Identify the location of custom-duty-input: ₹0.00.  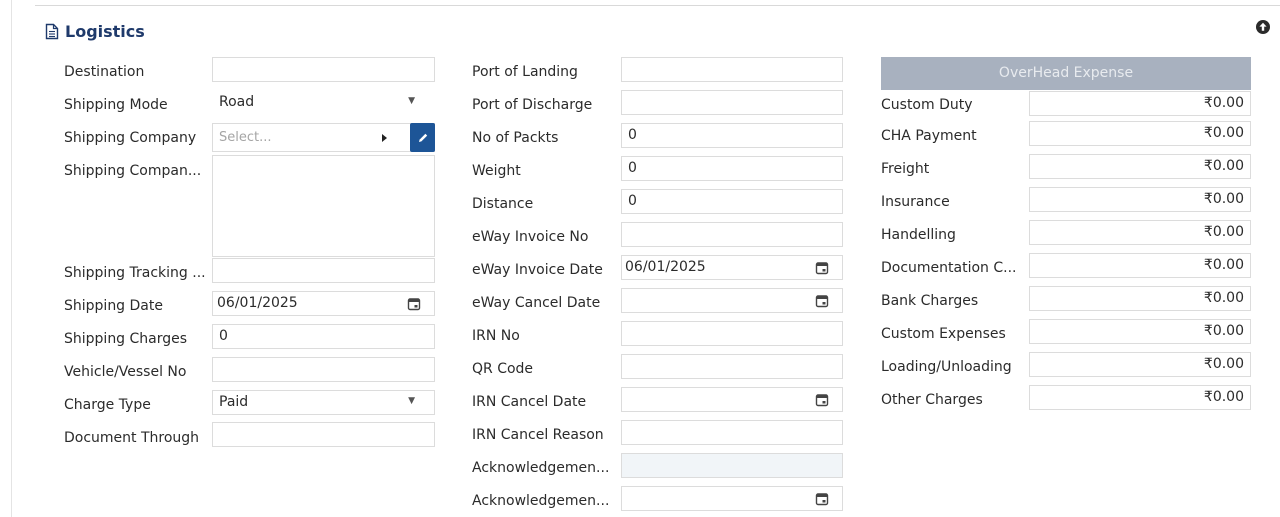
(1140, 103).